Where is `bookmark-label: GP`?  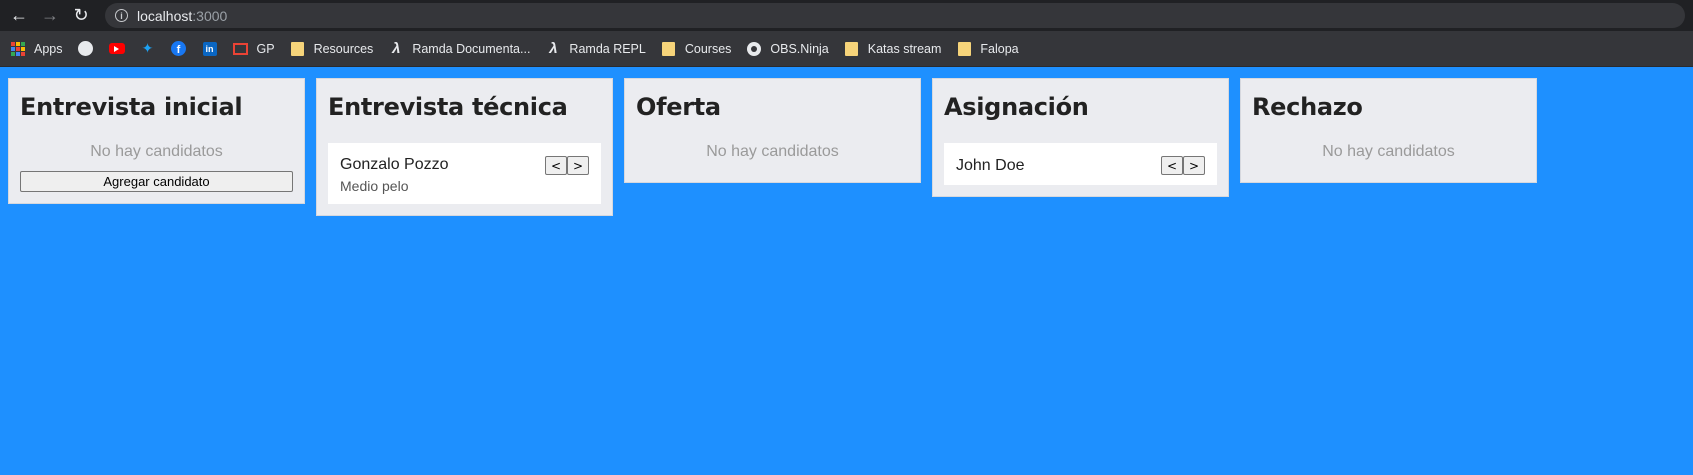
bookmark-label: GP is located at coordinates (265, 48).